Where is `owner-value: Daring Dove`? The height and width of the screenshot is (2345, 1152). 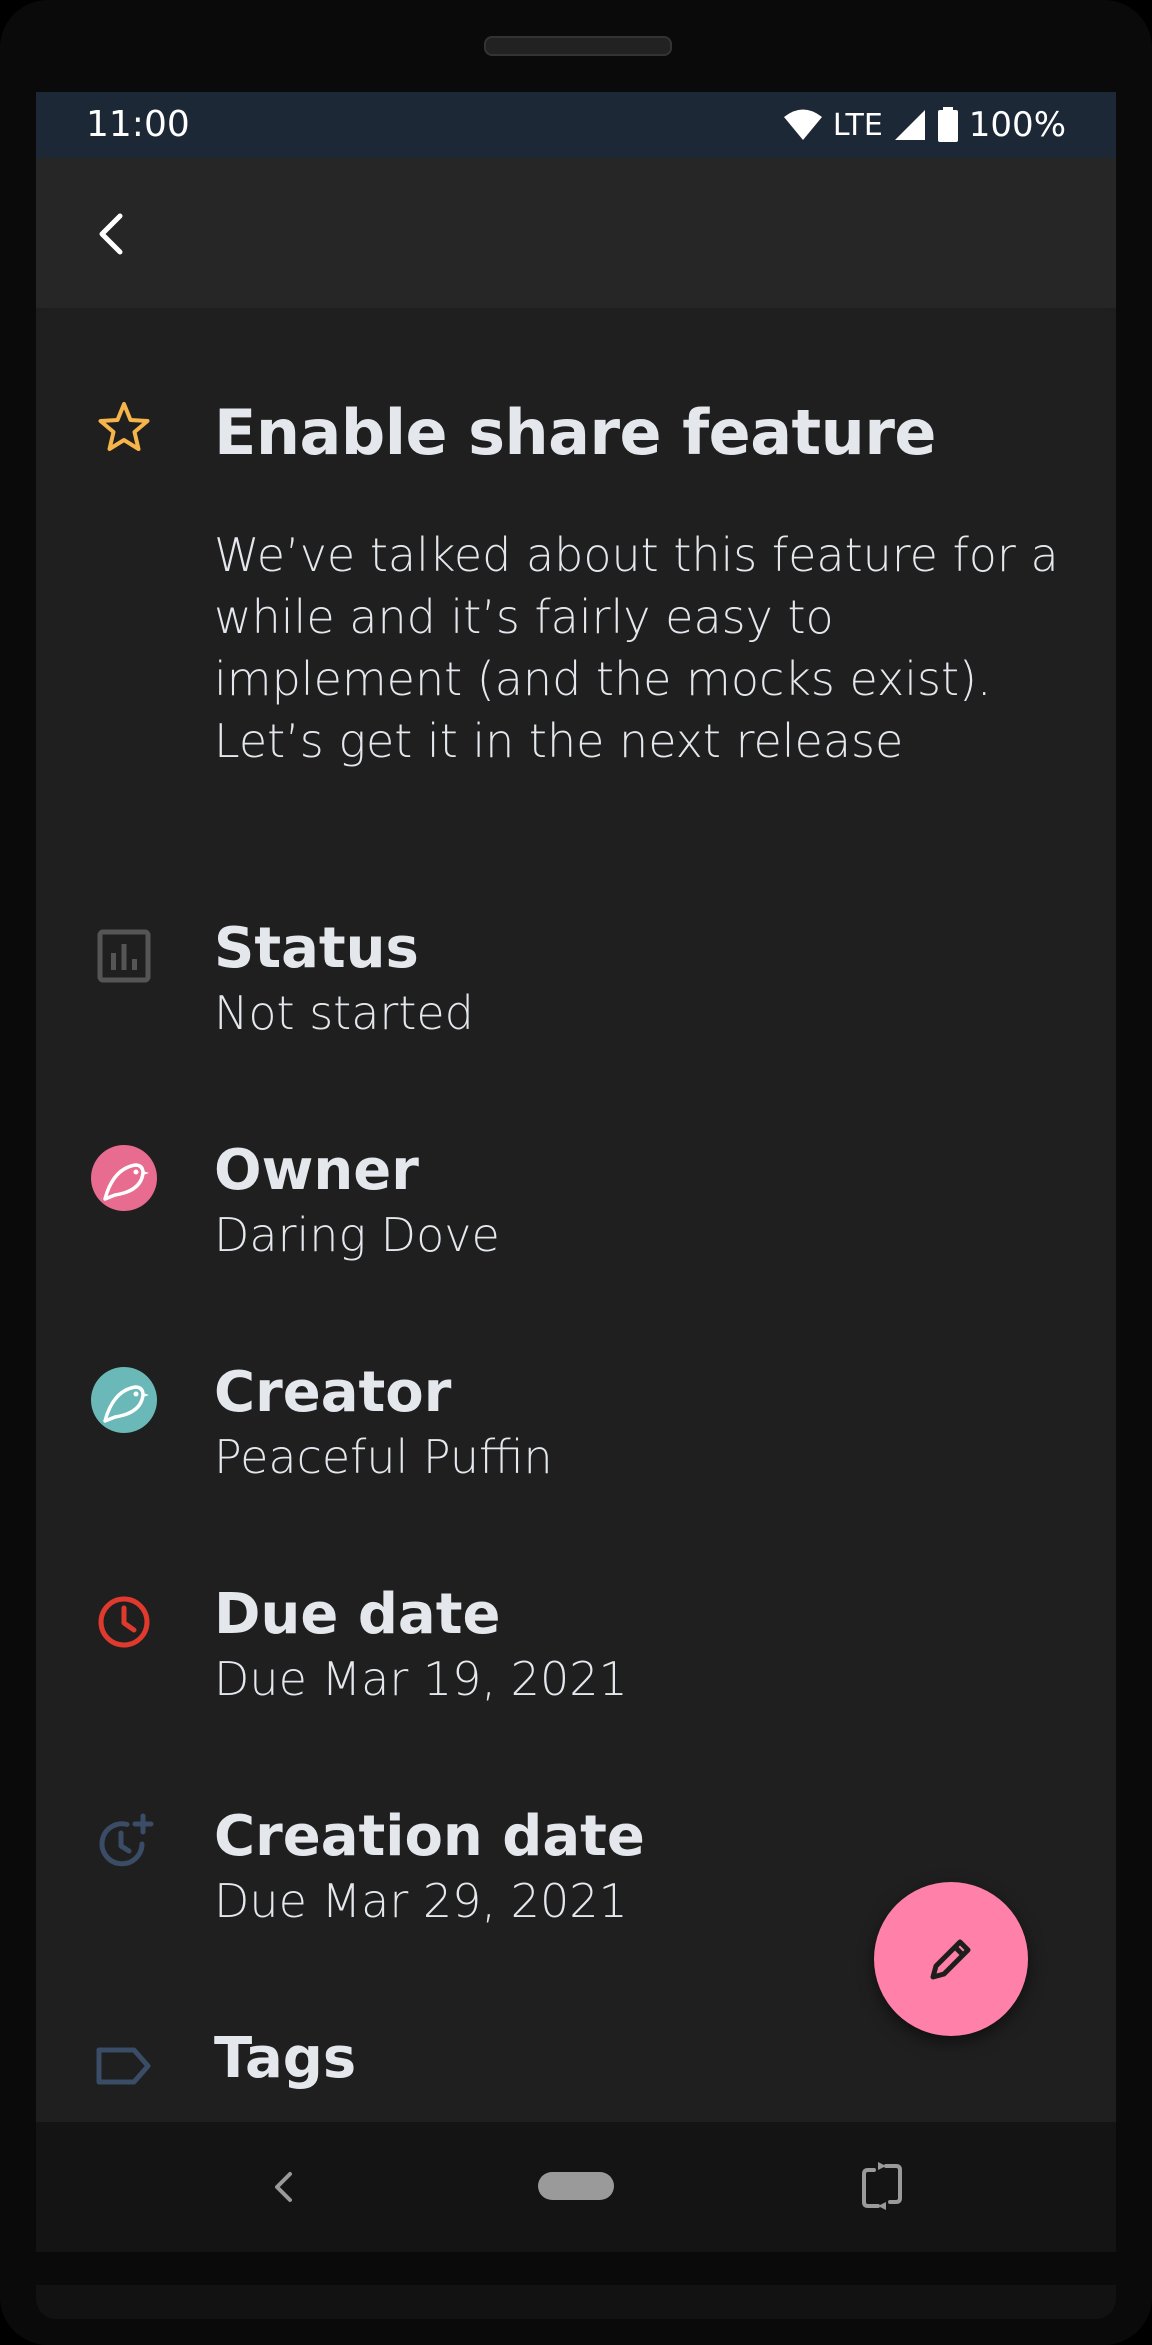 owner-value: Daring Dove is located at coordinates (357, 1235).